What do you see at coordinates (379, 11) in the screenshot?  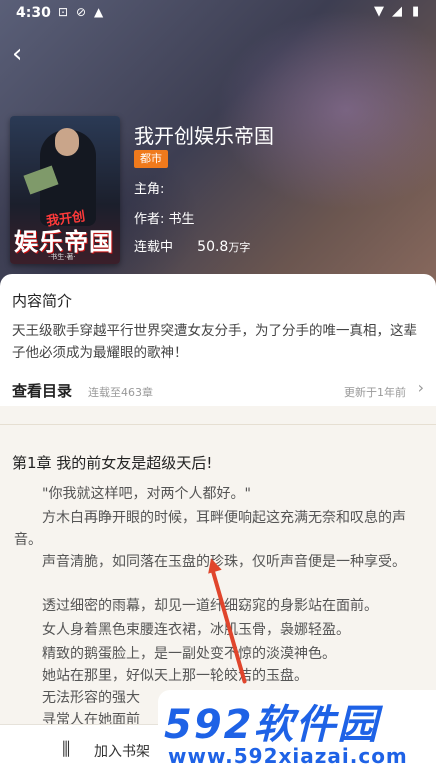 I see `wifi-icon: ▼` at bounding box center [379, 11].